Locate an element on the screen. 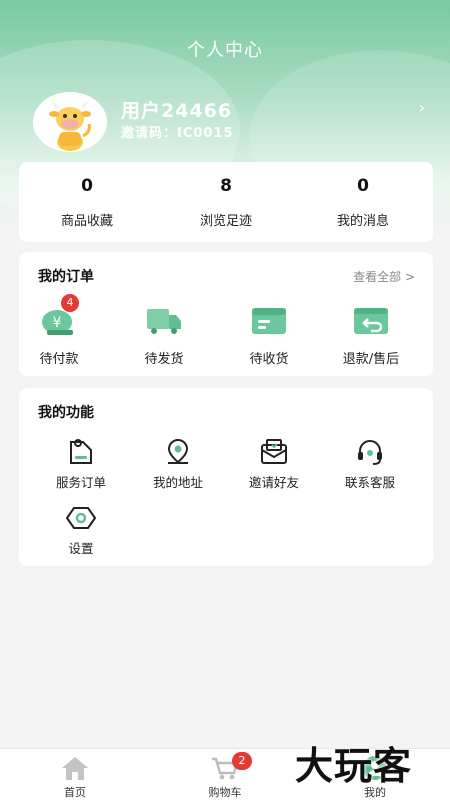  stat-label: 浏览足迹 is located at coordinates (225, 221).